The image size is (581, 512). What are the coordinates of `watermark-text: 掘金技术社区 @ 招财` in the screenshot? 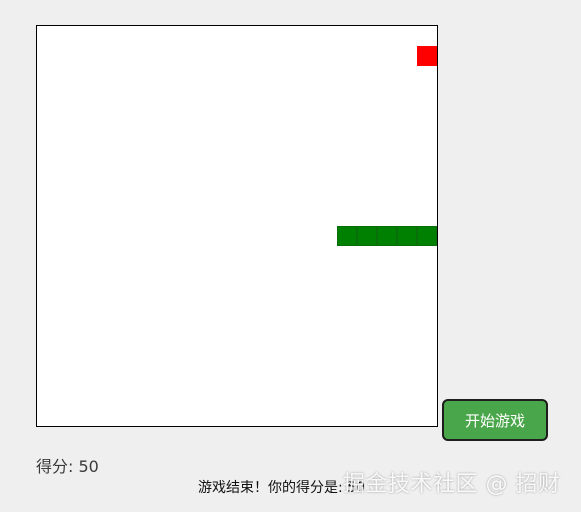 It's located at (452, 484).